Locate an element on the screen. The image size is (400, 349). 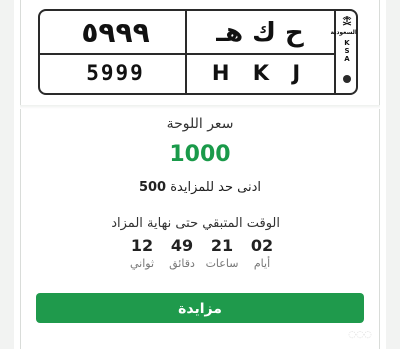
countdown-hours: 21 ساعات is located at coordinates (222, 254).